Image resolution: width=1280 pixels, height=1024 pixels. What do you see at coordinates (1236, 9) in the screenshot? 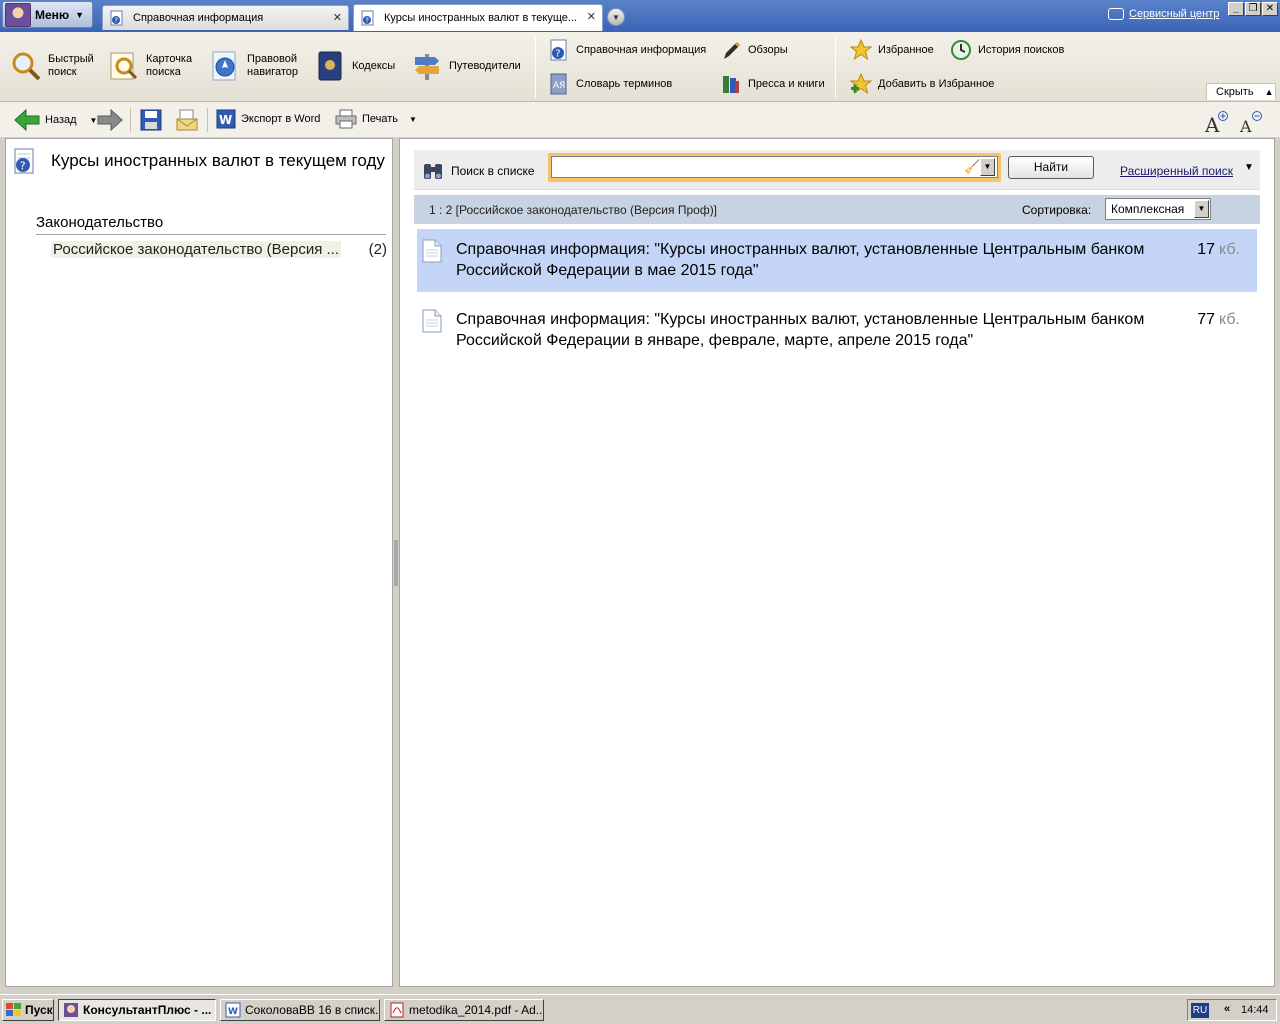
I see `minimize-button: _` at bounding box center [1236, 9].